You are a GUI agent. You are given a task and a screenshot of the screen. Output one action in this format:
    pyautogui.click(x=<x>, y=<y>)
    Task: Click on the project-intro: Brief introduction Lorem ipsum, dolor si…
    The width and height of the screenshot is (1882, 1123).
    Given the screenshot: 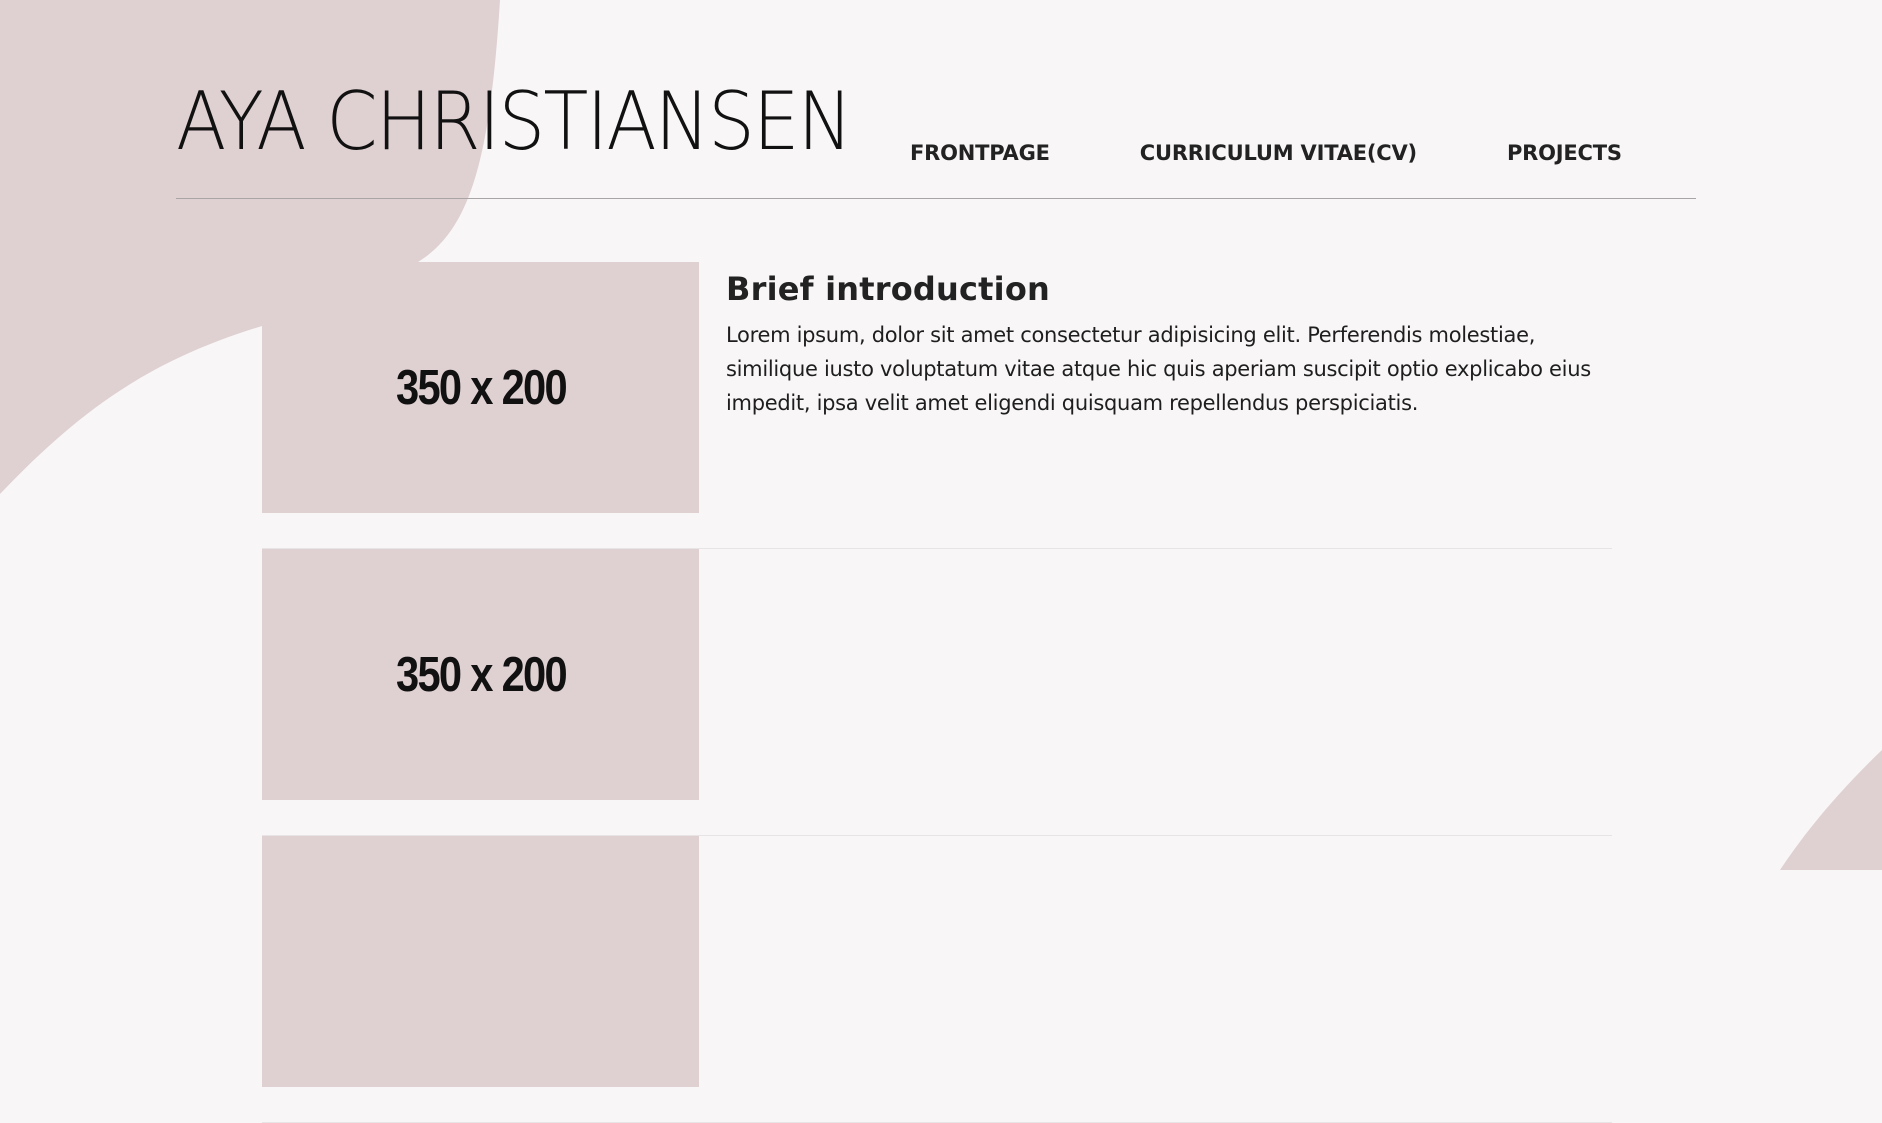 What is the action you would take?
    pyautogui.click(x=1166, y=345)
    